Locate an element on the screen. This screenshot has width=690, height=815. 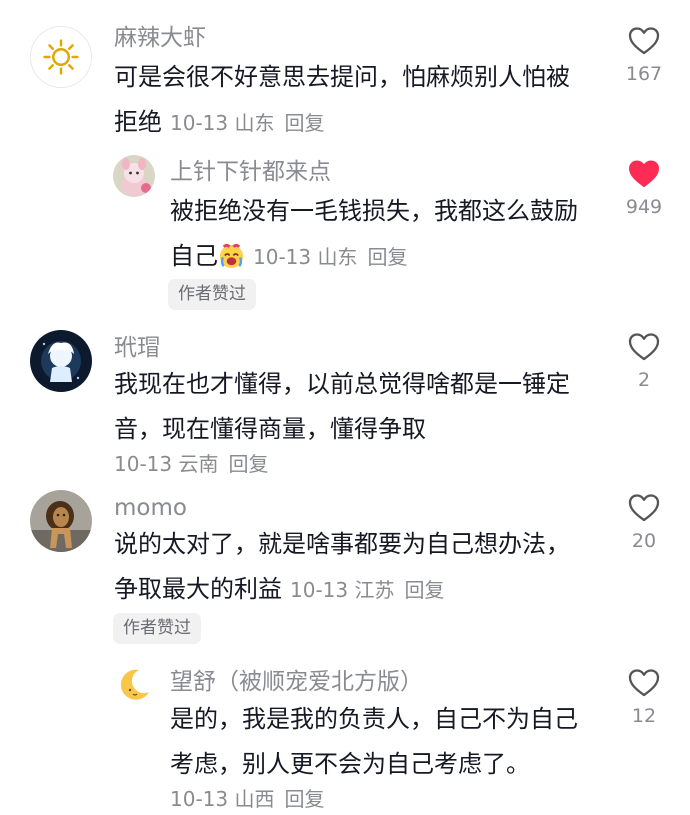
comment-meta-row: 10-13 云南 回复 is located at coordinates (191, 464).